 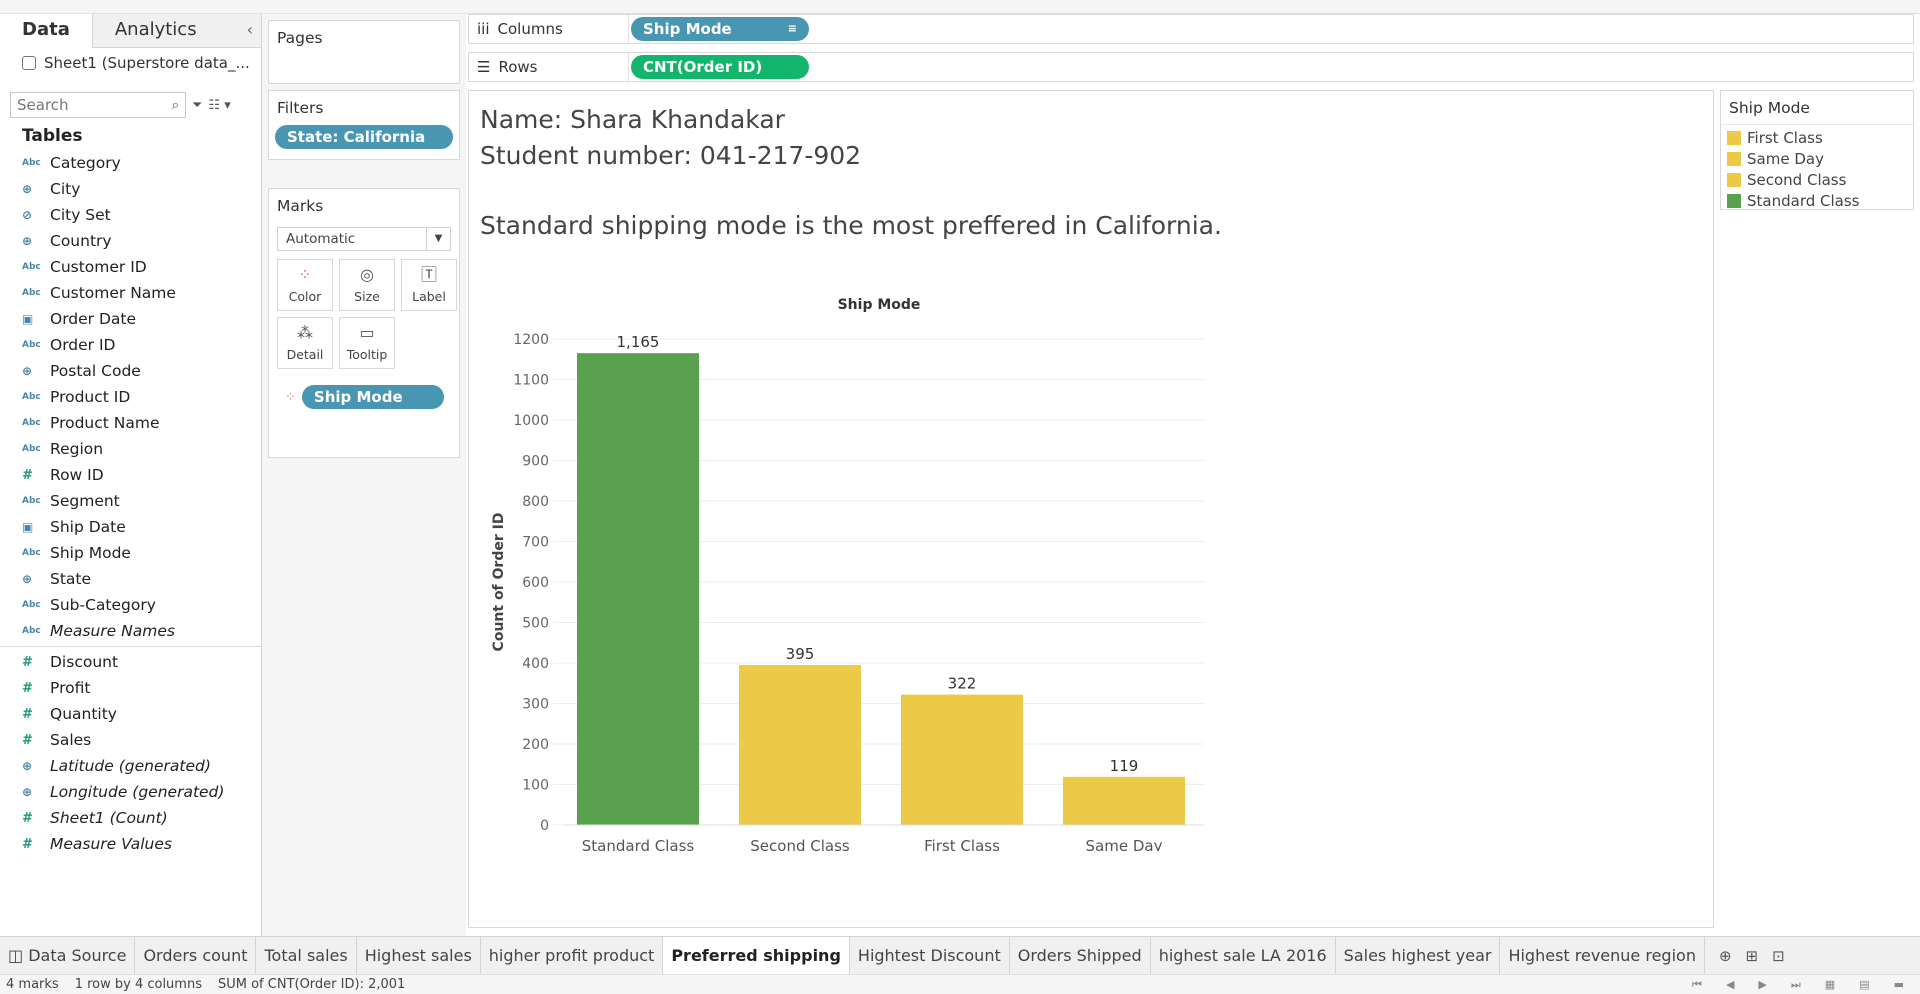 I want to click on search-input, so click(x=87, y=105).